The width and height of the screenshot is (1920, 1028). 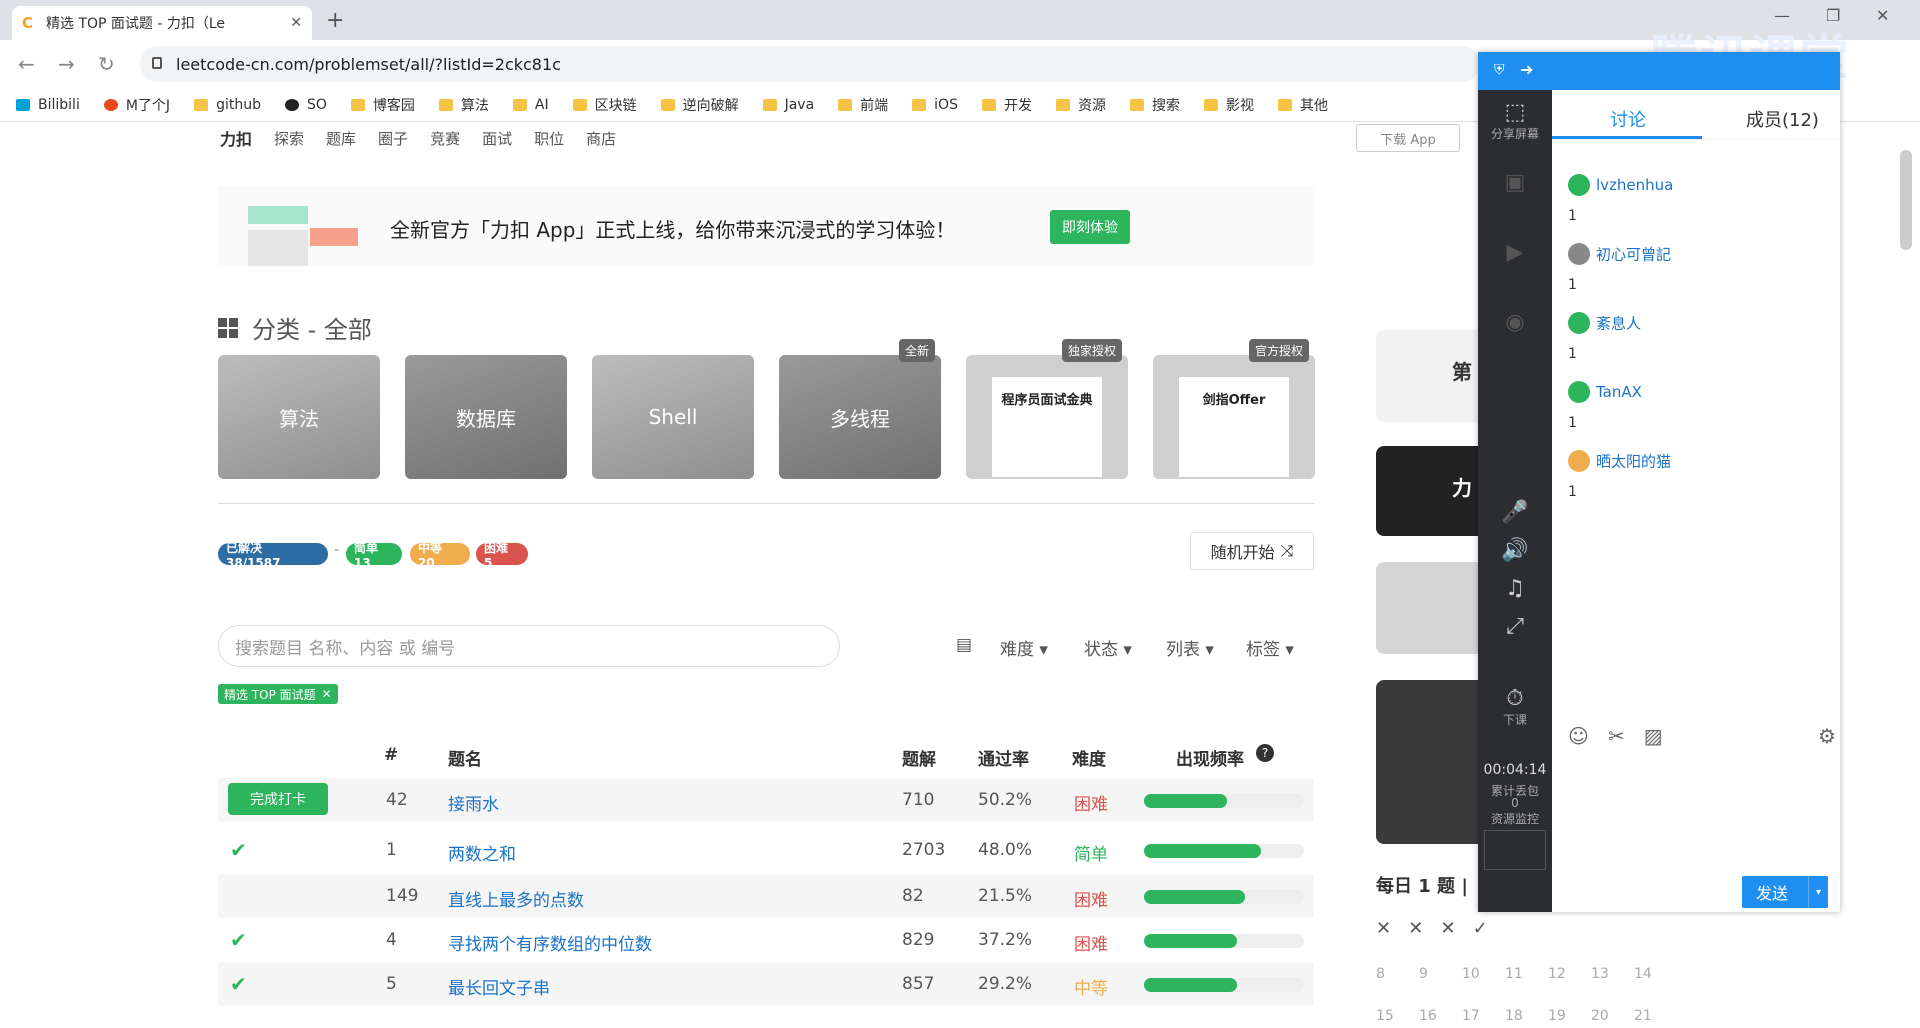 I want to click on chat-username: lvzhenhua, so click(x=1634, y=185).